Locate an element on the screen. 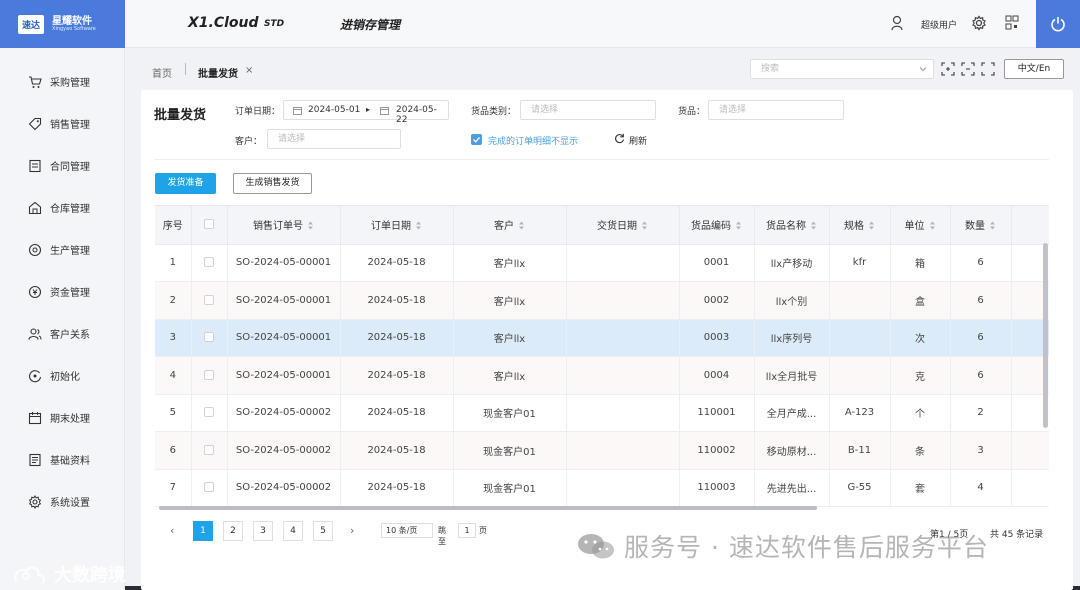  table-cell: SO-2024-05-00001 is located at coordinates (284, 338).